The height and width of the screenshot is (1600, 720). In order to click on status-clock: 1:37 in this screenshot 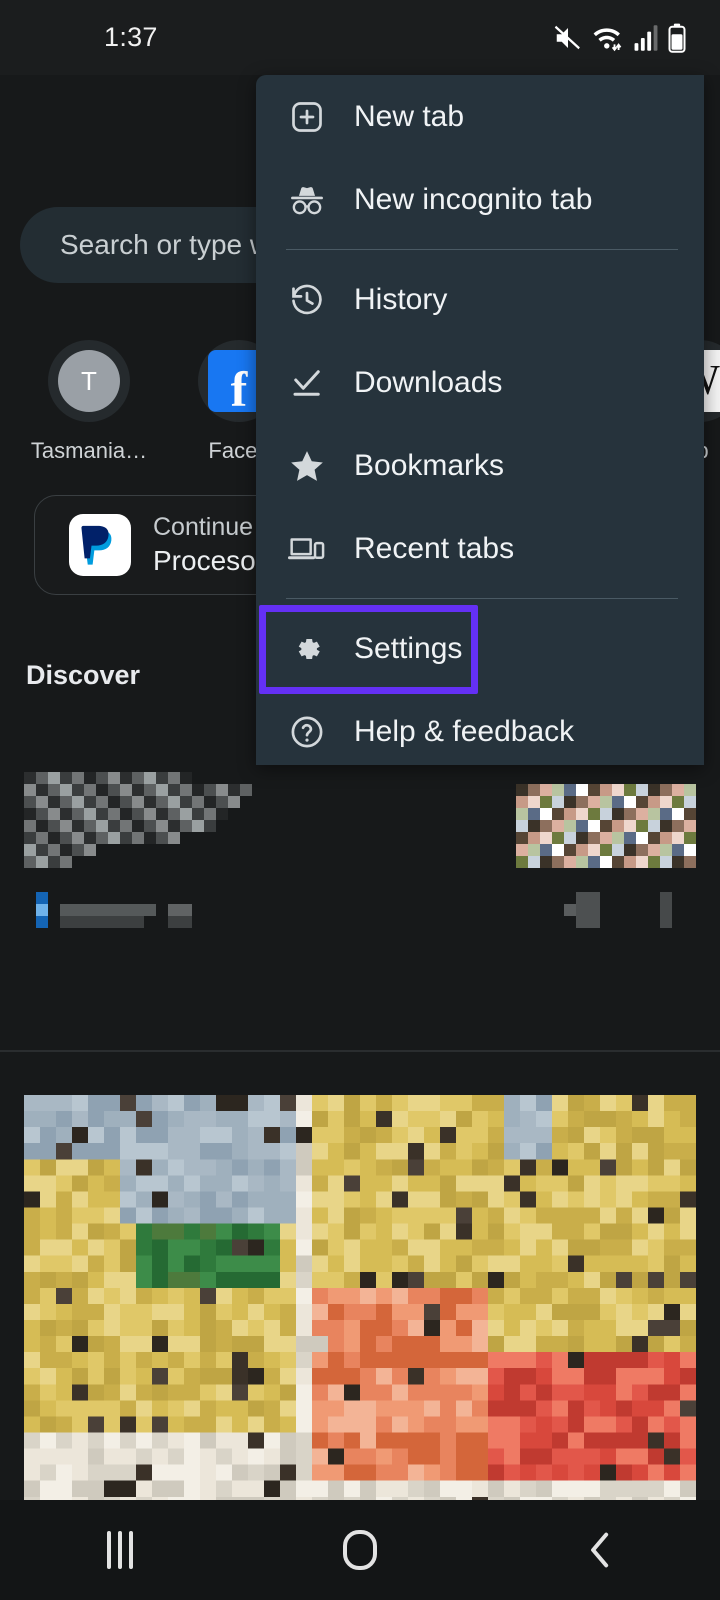, I will do `click(131, 37)`.